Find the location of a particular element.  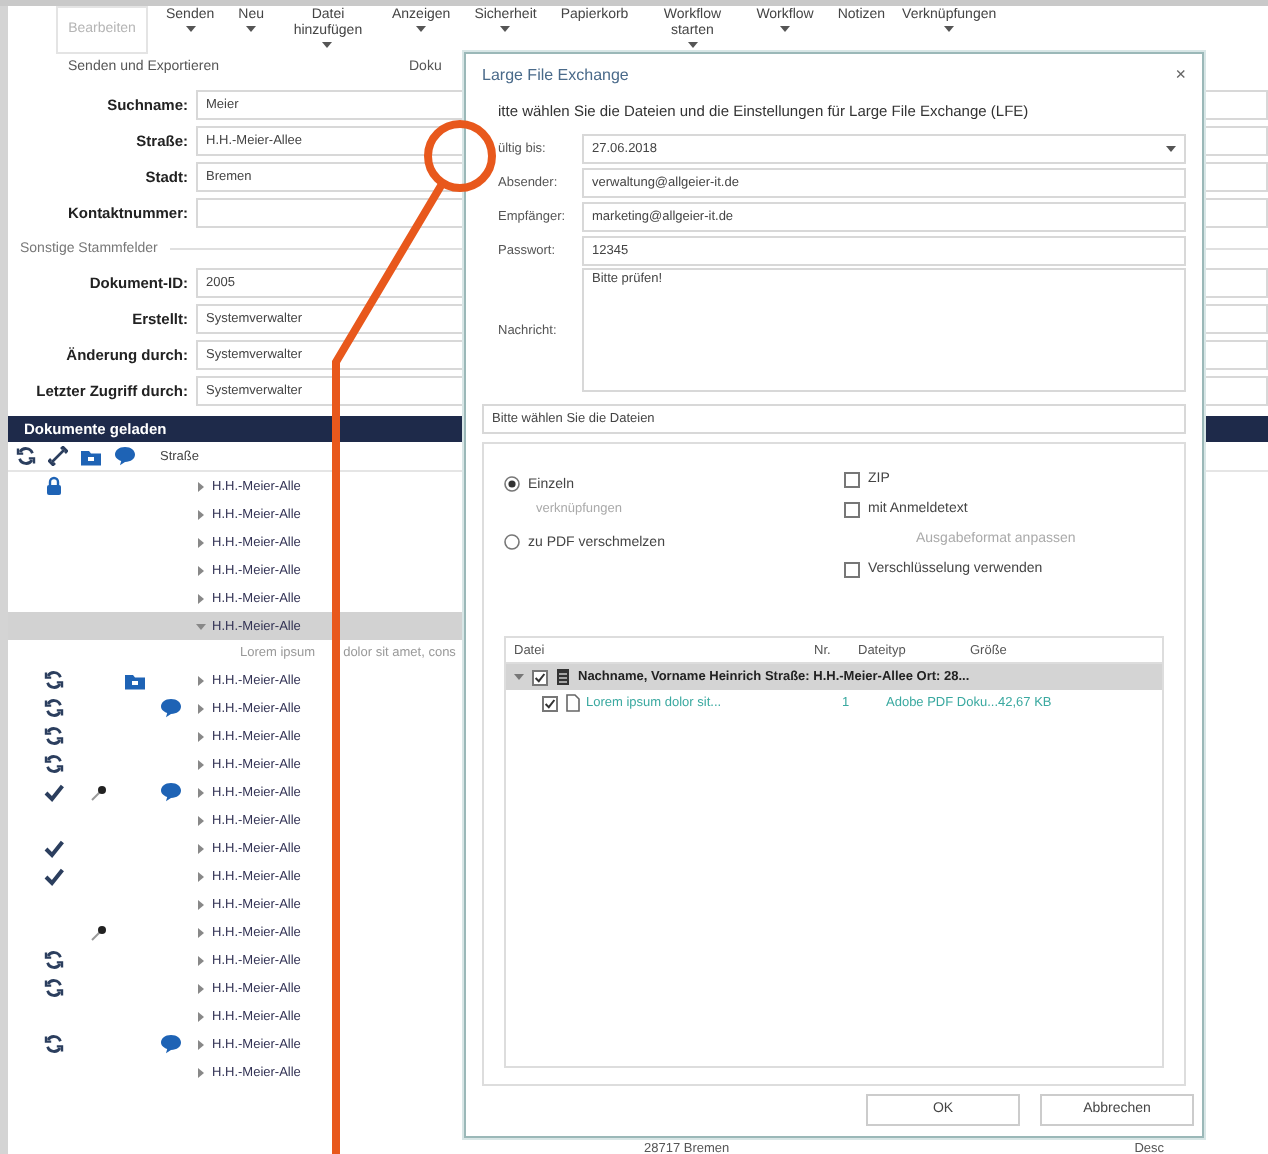

close-icon: × is located at coordinates (1180, 74).